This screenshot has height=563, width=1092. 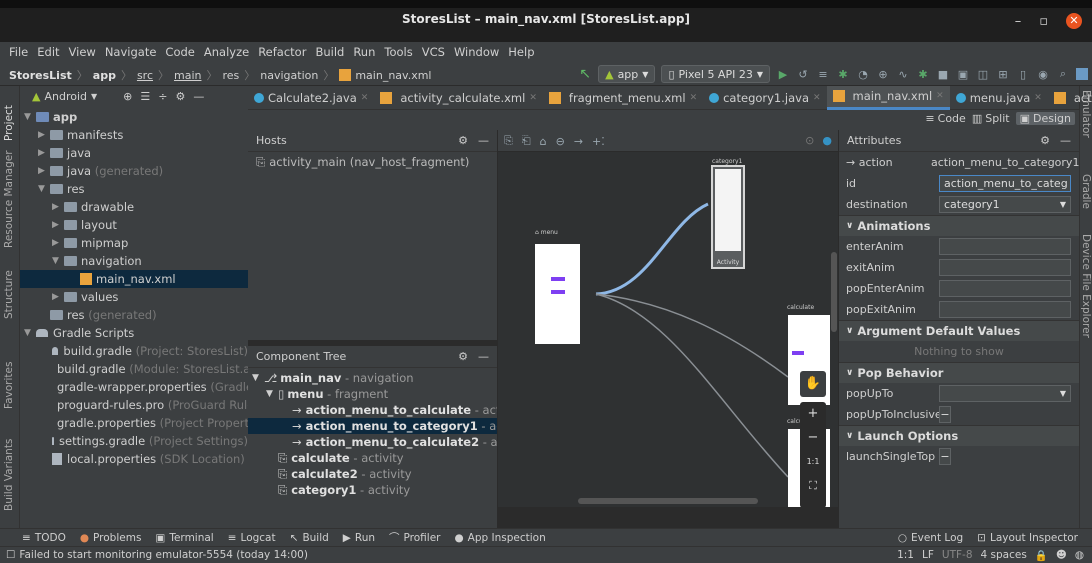 What do you see at coordinates (134, 207) in the screenshot?
I see `tree-node-drawable: ▶ drawable` at bounding box center [134, 207].